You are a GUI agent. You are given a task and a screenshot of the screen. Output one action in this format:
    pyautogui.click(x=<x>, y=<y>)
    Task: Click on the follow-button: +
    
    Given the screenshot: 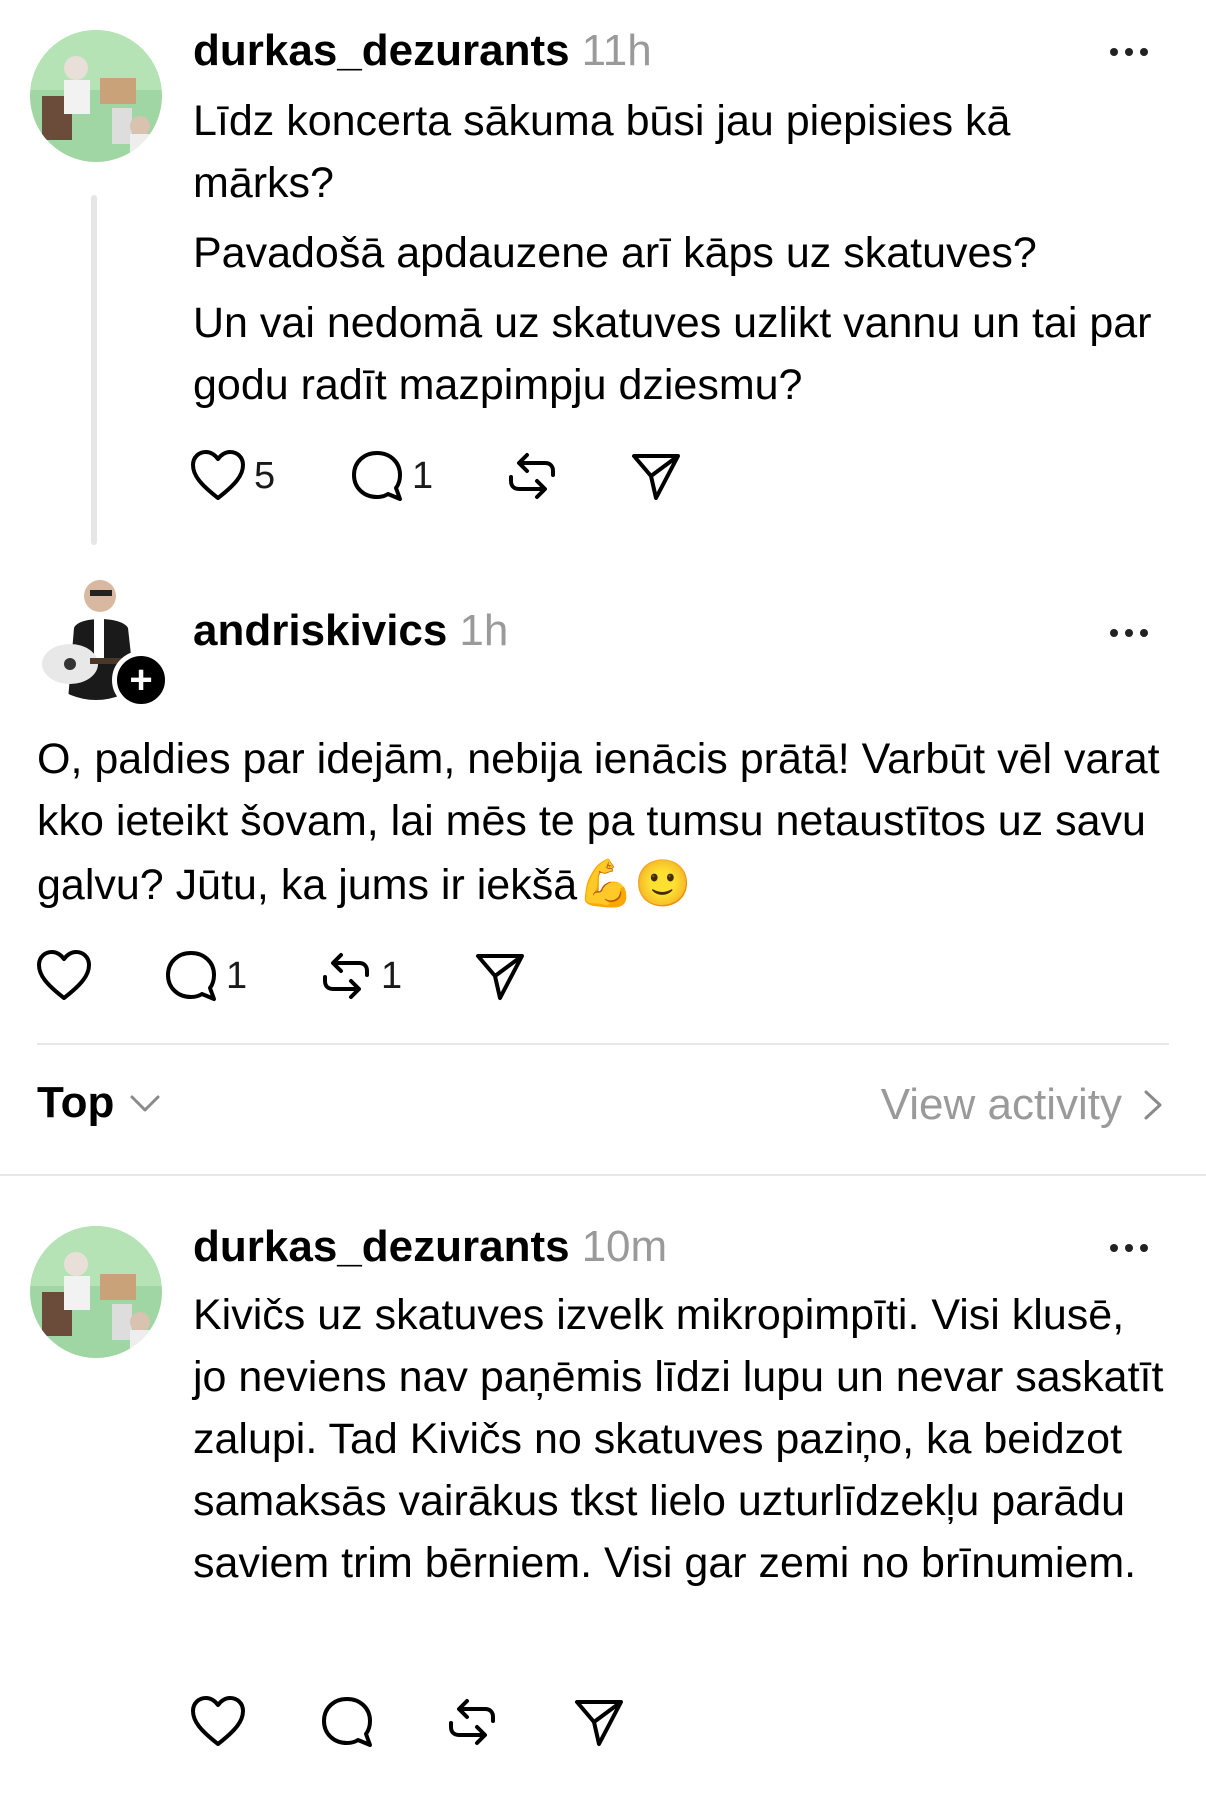 What is the action you would take?
    pyautogui.click(x=141, y=680)
    